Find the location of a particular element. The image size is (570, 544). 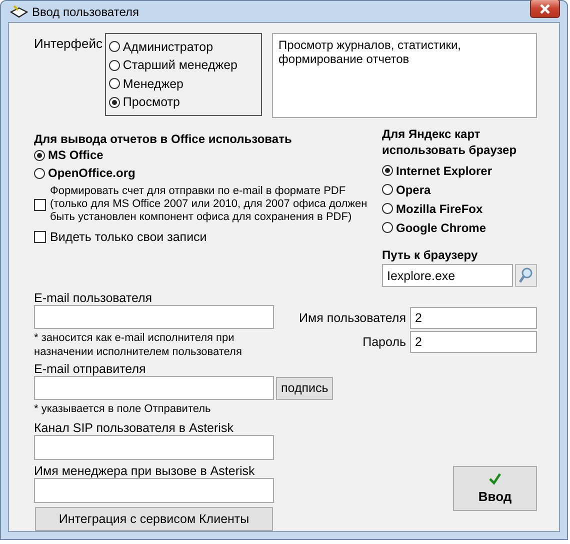

field-label: Имя менеджера при вызове в Asterisk is located at coordinates (144, 471).